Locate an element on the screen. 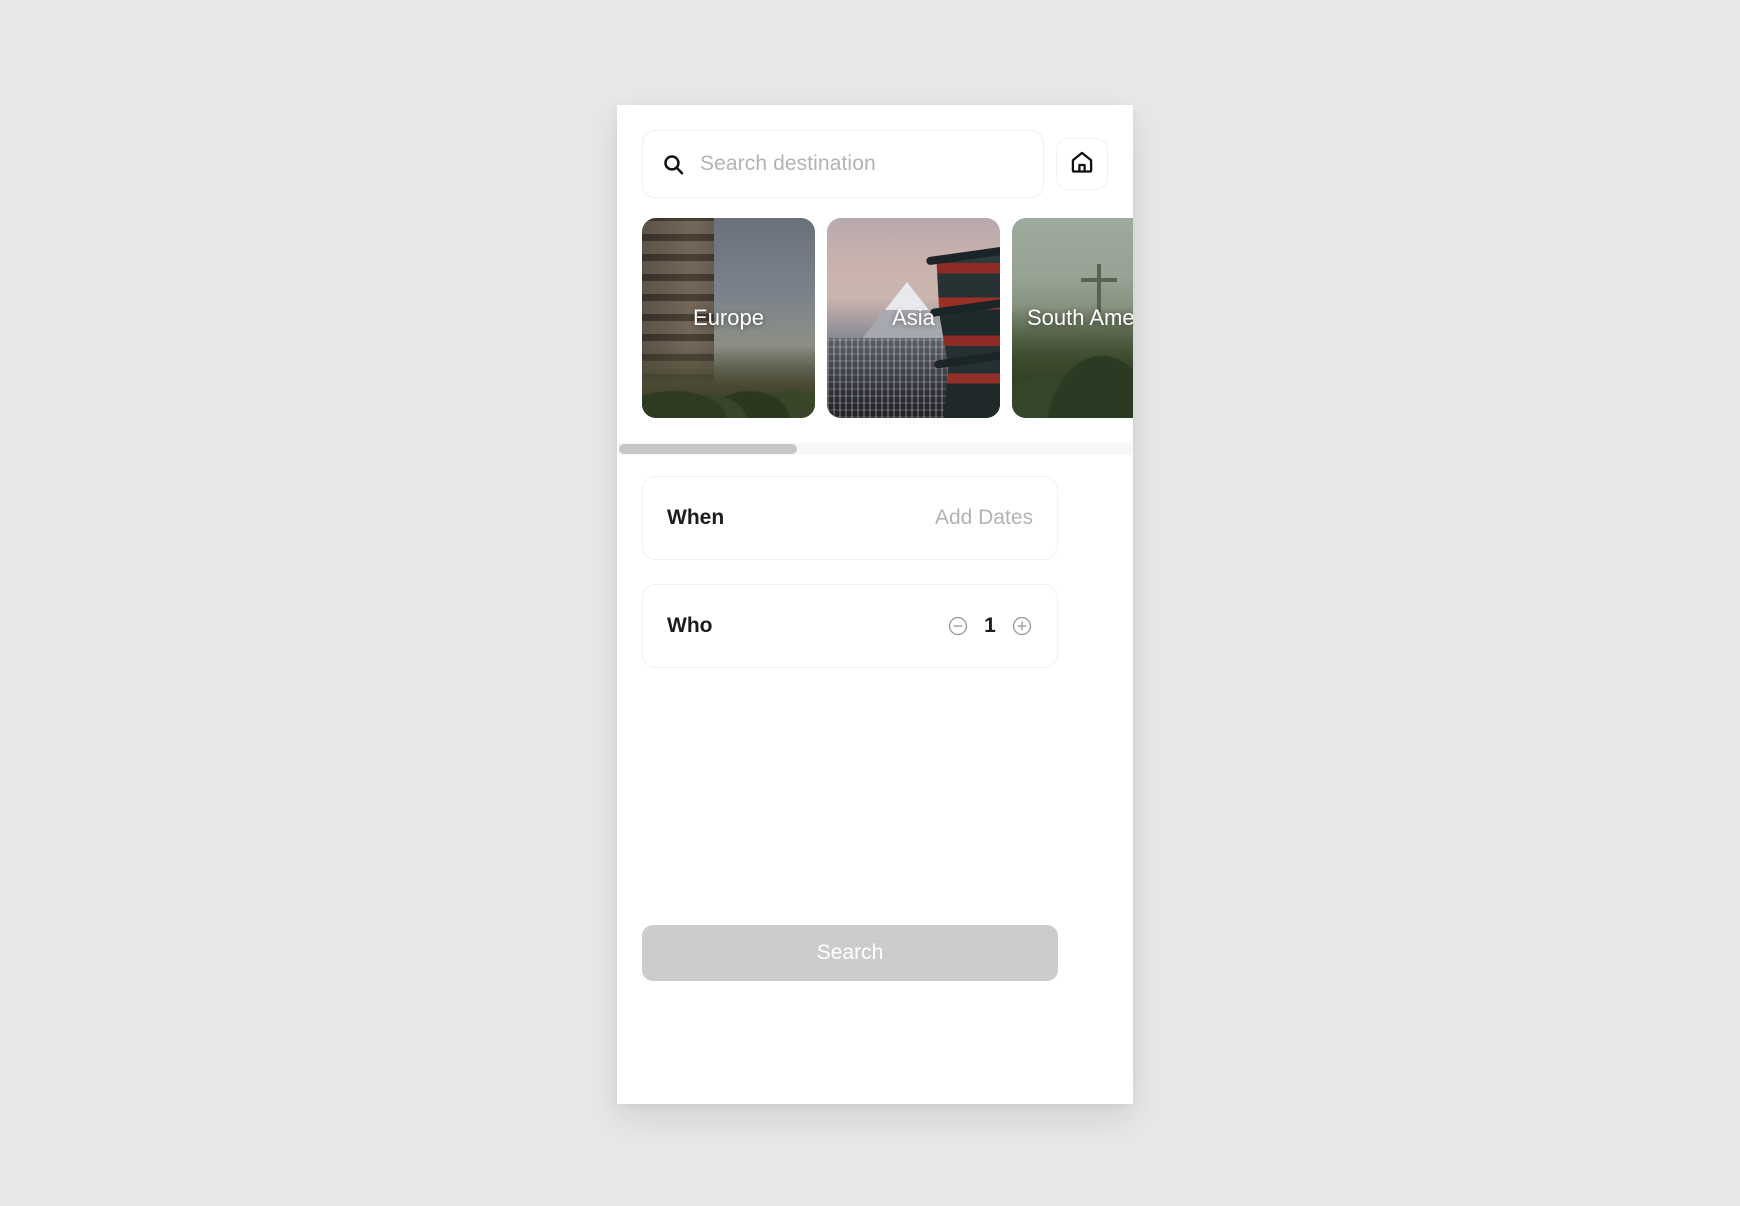 This screenshot has width=1740, height=1206. carousel-scrollbar-thumb is located at coordinates (708, 449).